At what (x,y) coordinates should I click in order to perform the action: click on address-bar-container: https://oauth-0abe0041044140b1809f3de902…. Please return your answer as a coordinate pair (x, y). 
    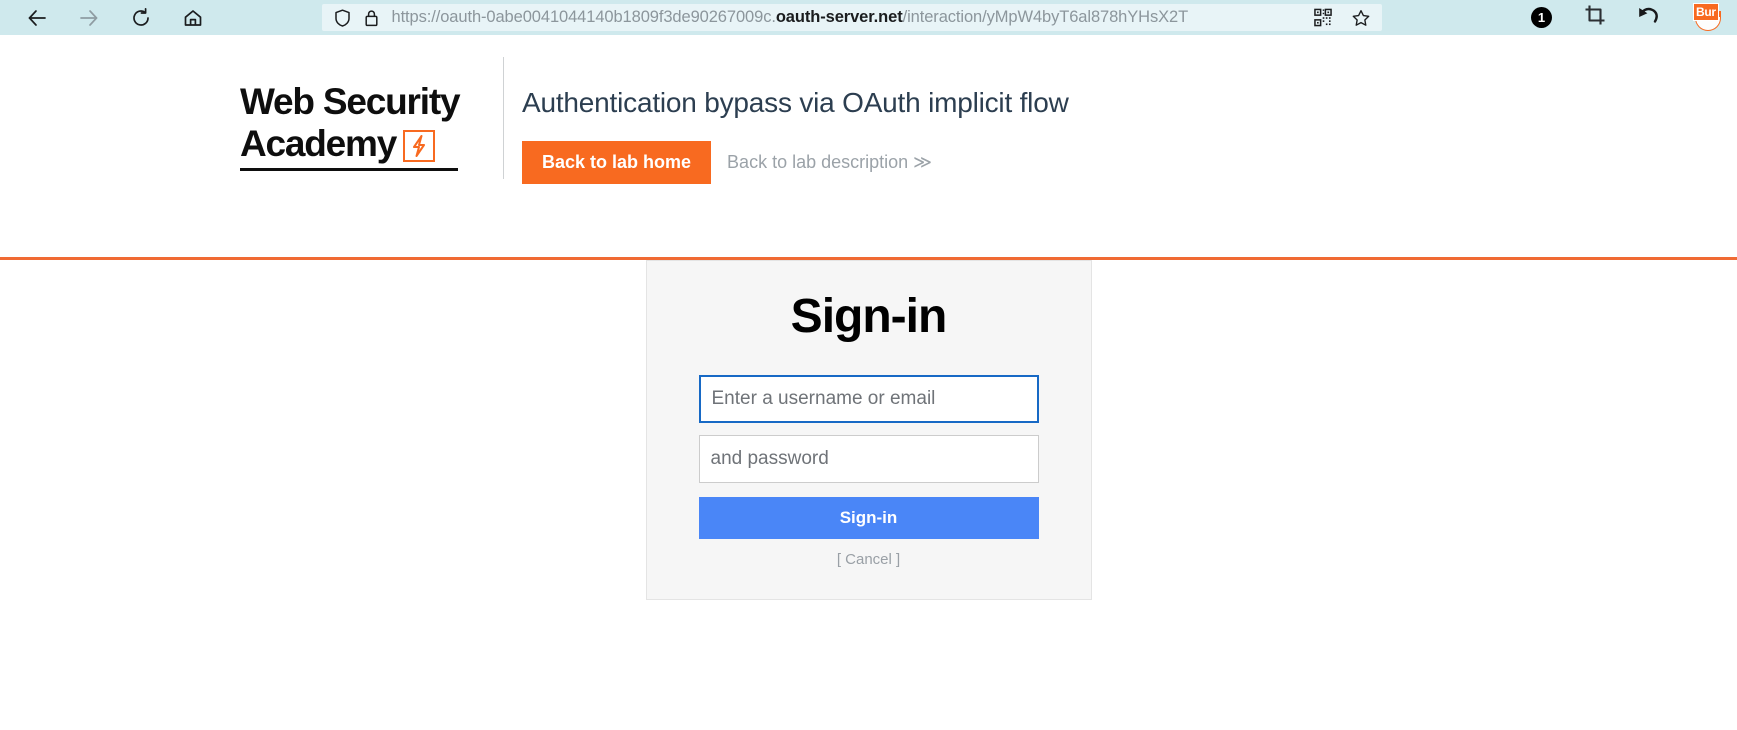
    Looking at the image, I should click on (851, 17).